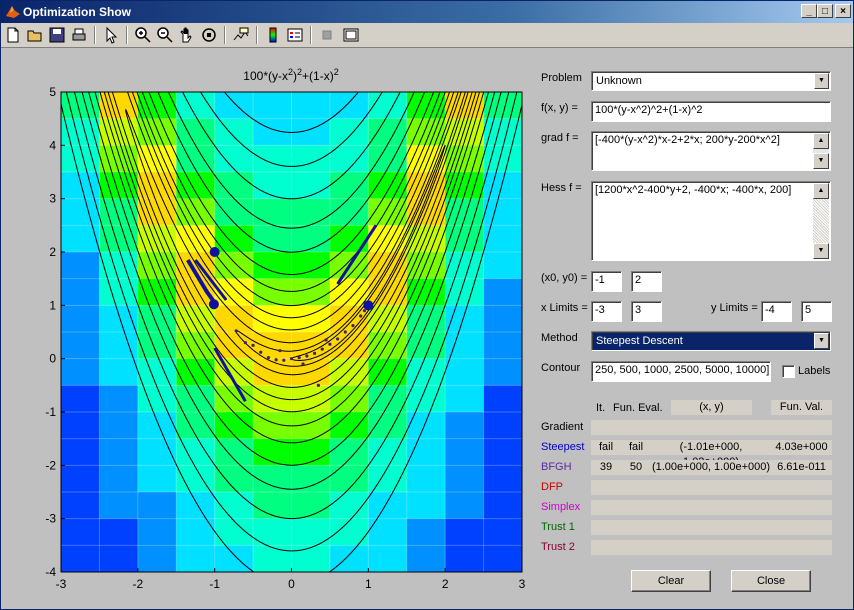 The image size is (854, 610). Describe the element at coordinates (368, 305) in the screenshot. I see `bfgs-end-marker` at that location.